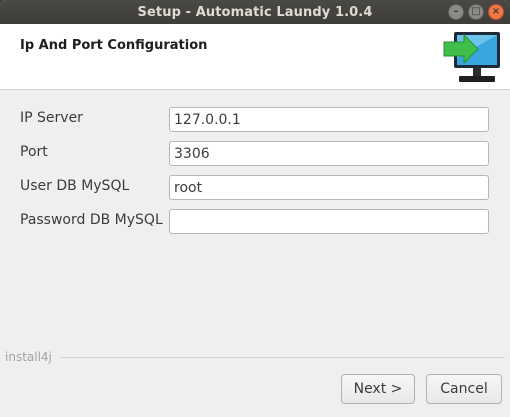  What do you see at coordinates (329, 153) in the screenshot?
I see `port-input` at bounding box center [329, 153].